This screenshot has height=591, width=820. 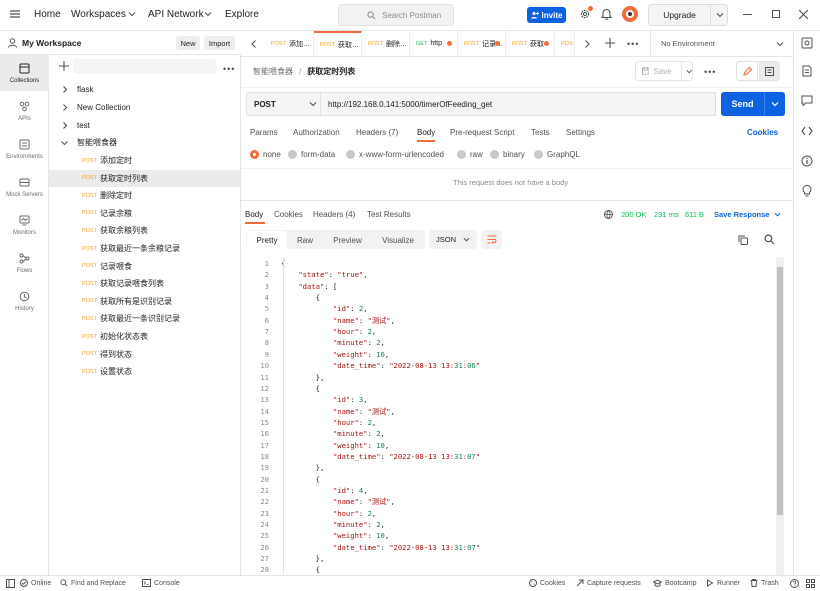 What do you see at coordinates (144, 107) in the screenshot?
I see `collection-item: New Collection` at bounding box center [144, 107].